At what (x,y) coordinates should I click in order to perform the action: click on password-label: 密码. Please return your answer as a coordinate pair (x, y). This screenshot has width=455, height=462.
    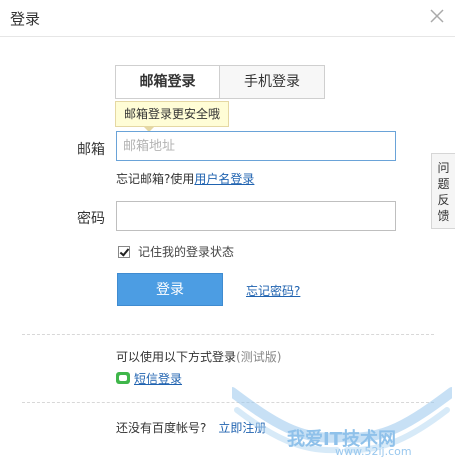
    Looking at the image, I should click on (91, 219).